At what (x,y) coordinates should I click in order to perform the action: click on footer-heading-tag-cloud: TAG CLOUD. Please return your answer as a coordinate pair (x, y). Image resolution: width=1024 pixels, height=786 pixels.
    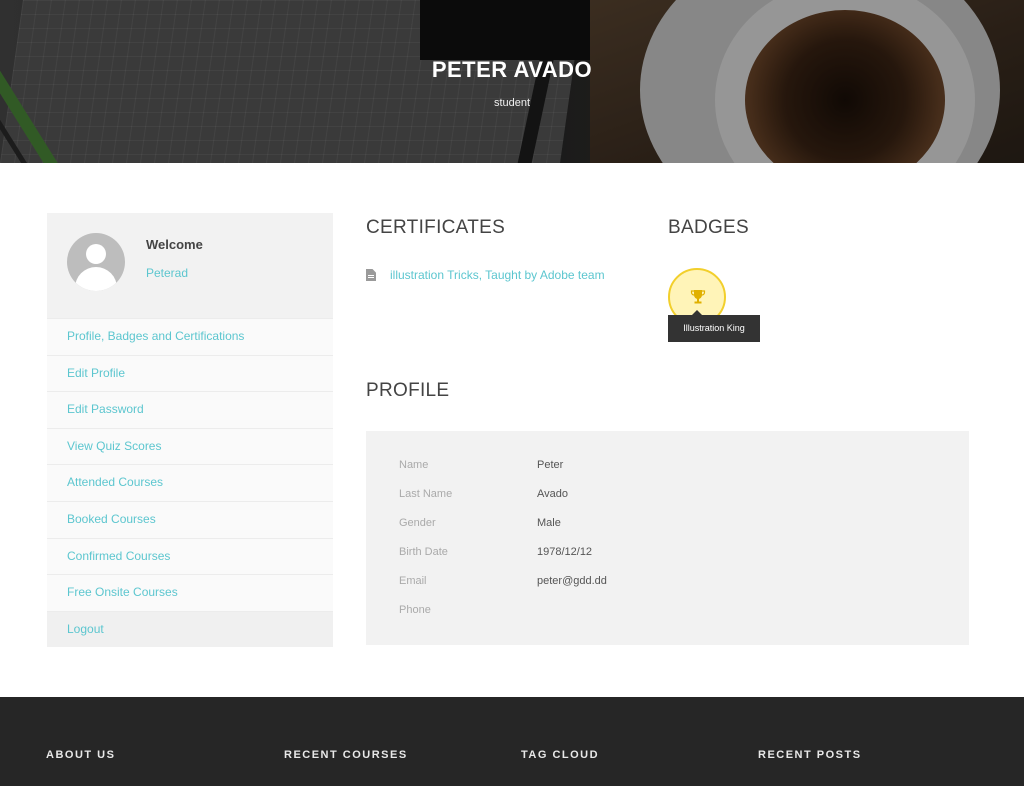
    Looking at the image, I should click on (560, 755).